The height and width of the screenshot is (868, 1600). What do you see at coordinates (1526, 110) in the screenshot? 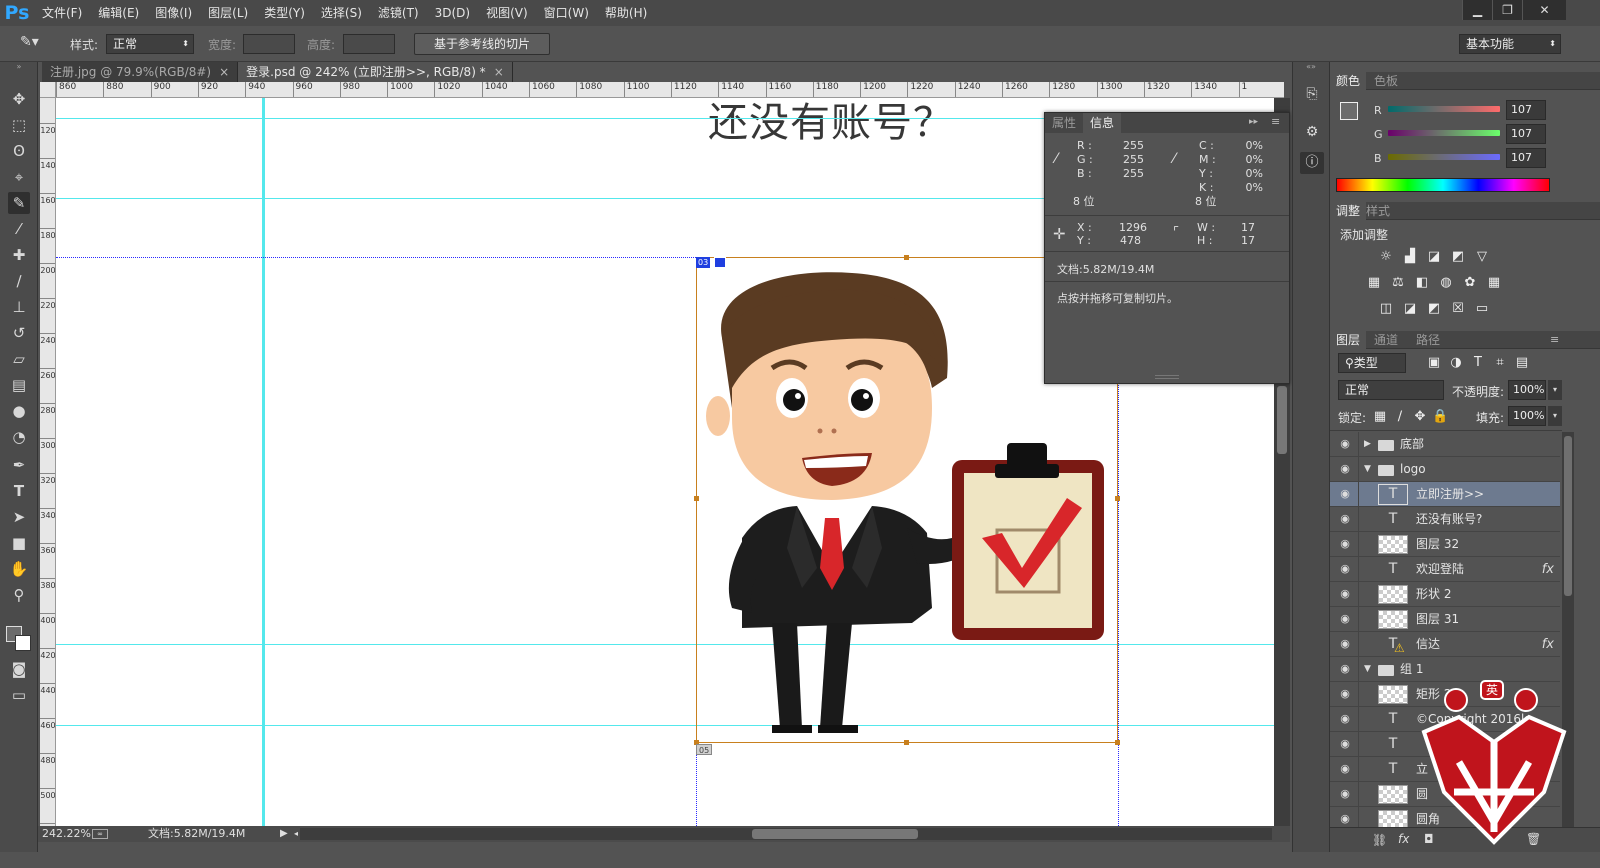
I see `r-input: 107` at bounding box center [1526, 110].